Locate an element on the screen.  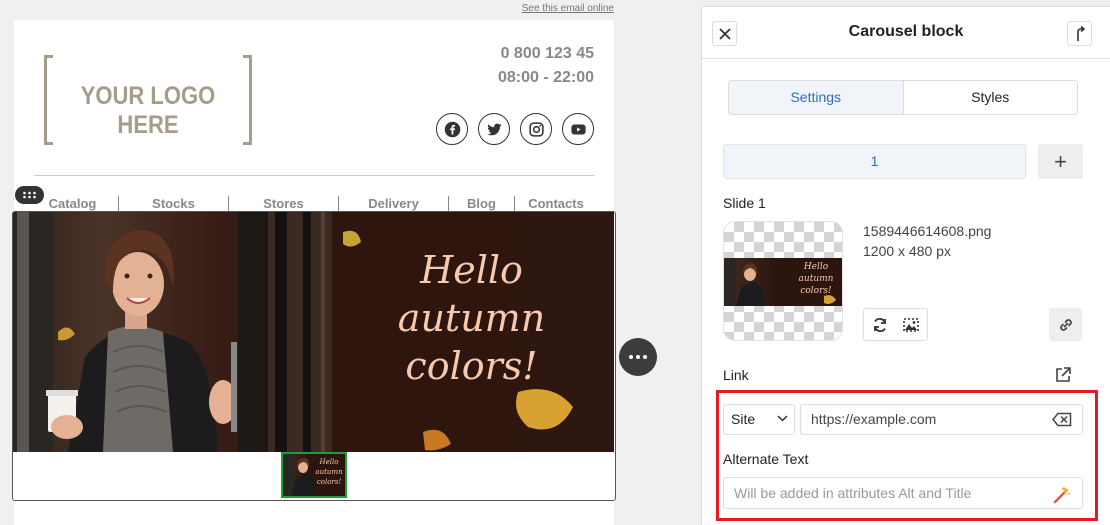
instagram-icon is located at coordinates (536, 129).